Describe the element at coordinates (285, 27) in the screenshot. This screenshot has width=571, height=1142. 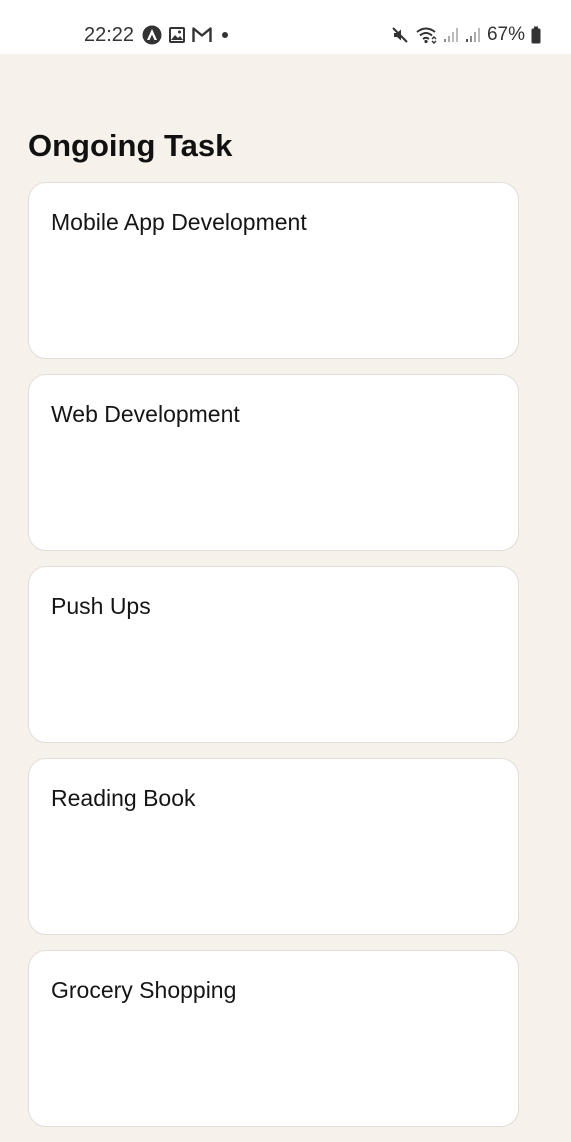
I see `status-bar: 22:22 67%` at that location.